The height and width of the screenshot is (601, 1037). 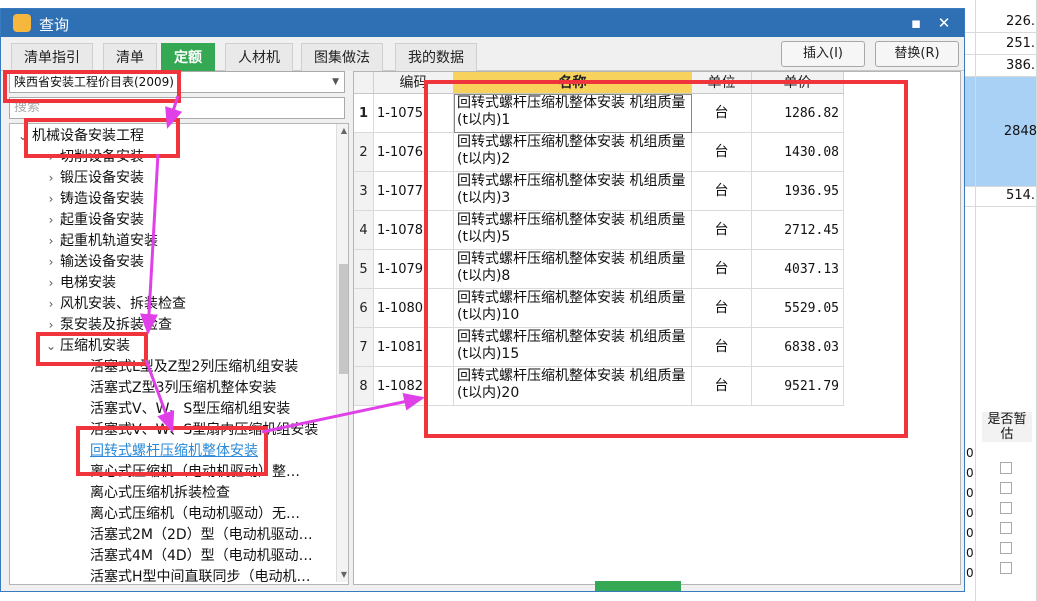 What do you see at coordinates (52, 57) in the screenshot?
I see `tab-bill-guide: 清单指引` at bounding box center [52, 57].